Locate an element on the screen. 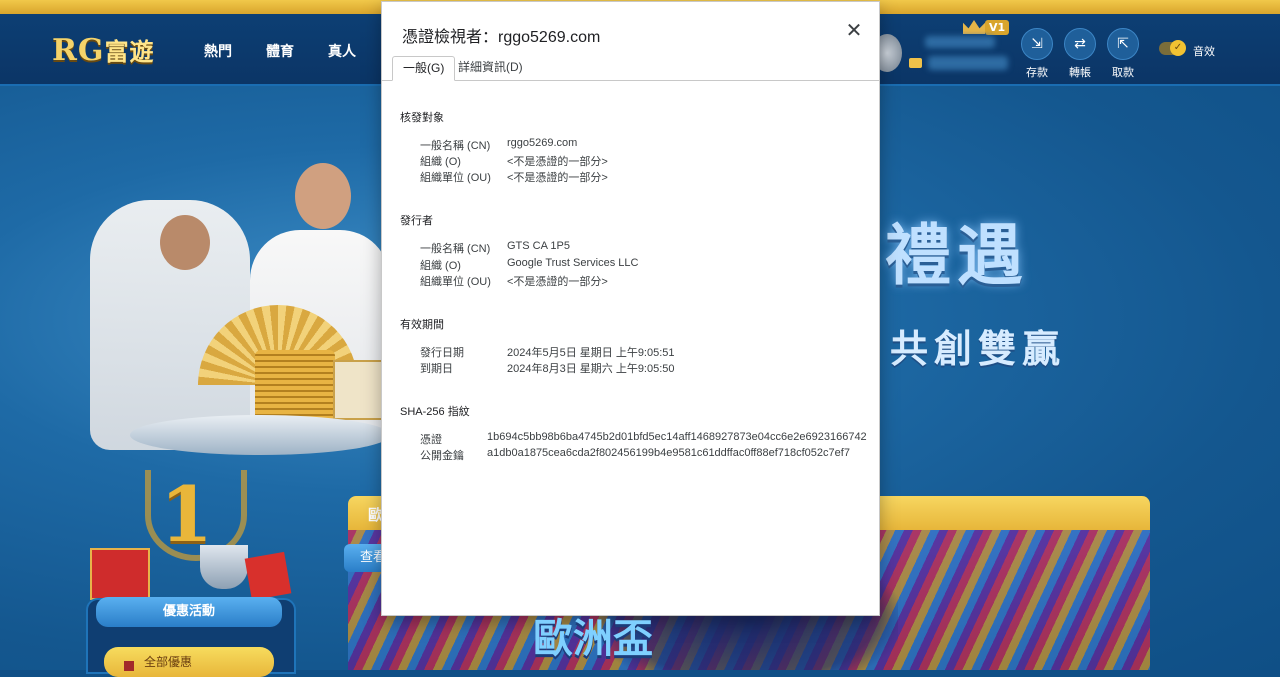  deposit-icon: ⇲ is located at coordinates (1037, 44).